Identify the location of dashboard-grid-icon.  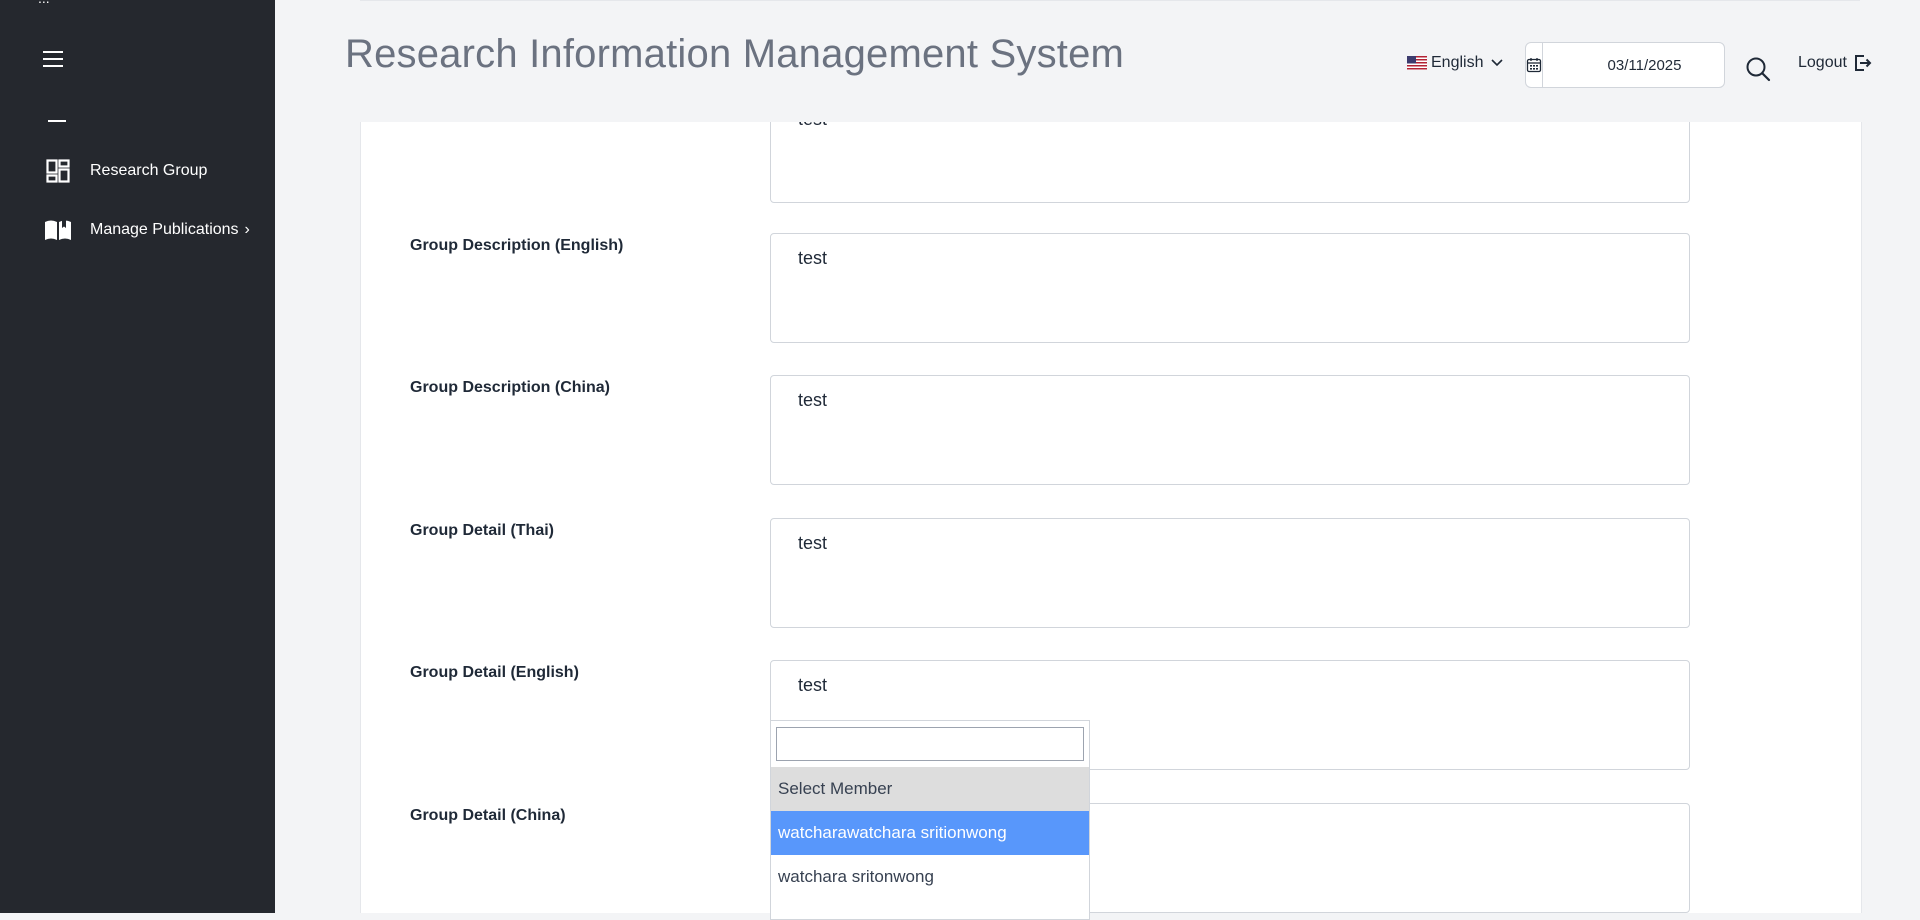
(58, 171).